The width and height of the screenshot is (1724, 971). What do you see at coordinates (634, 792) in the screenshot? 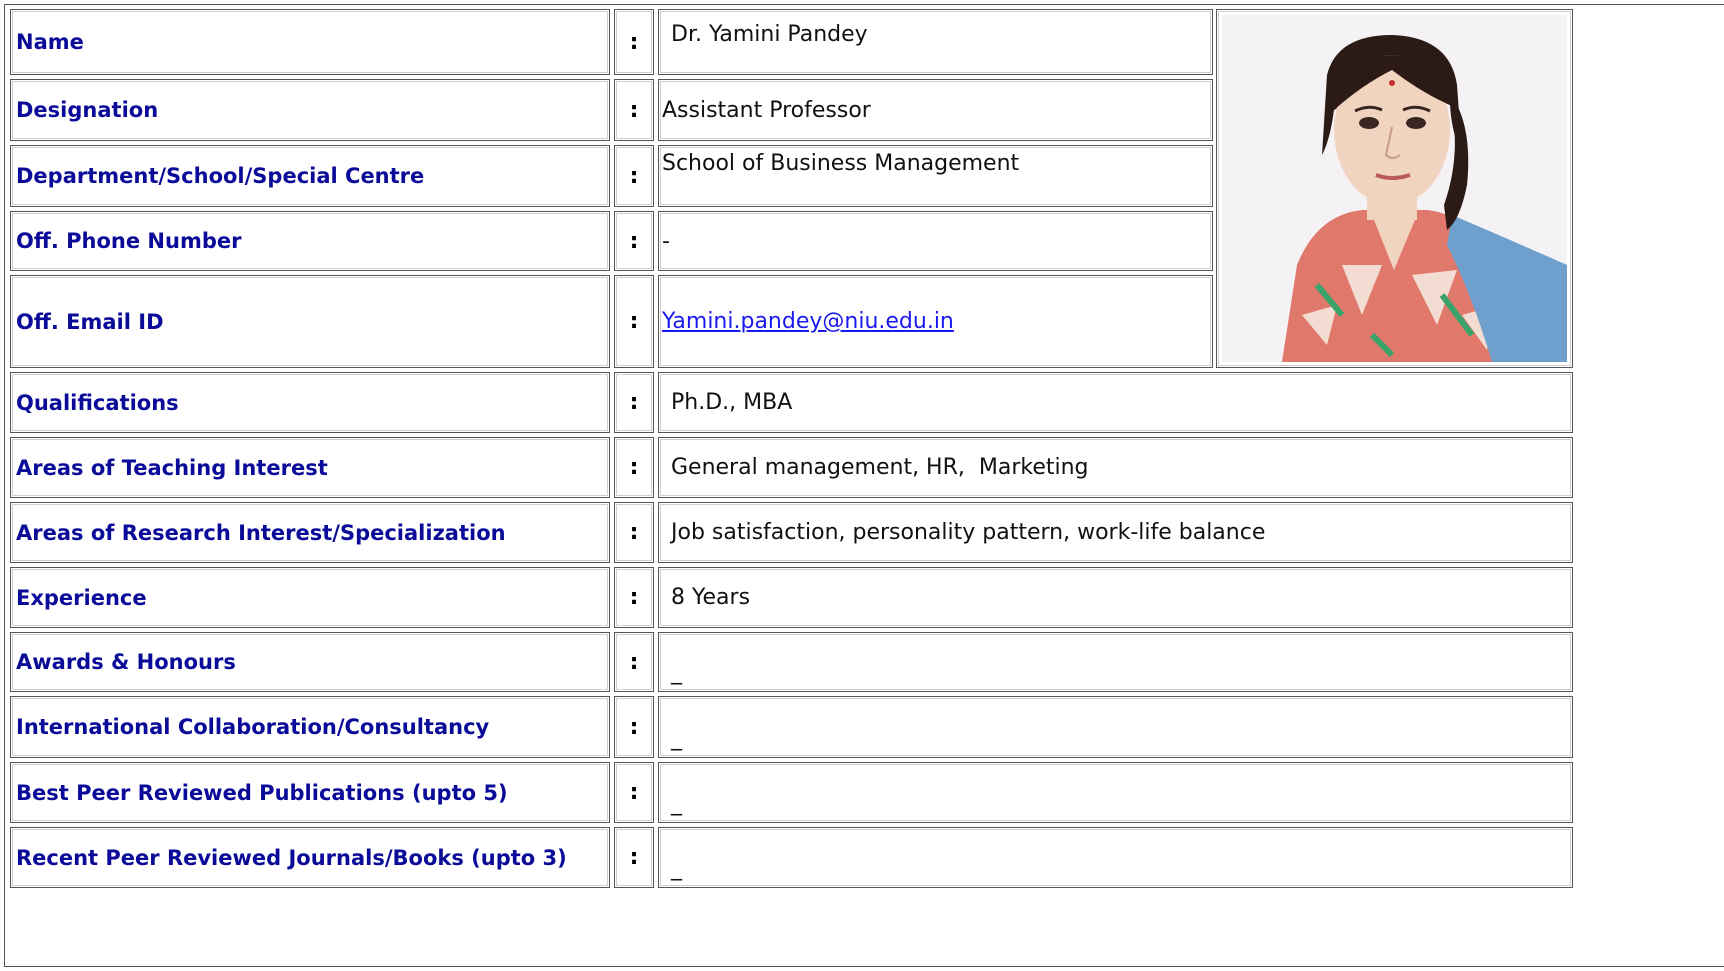
I see `publications-colon: :` at bounding box center [634, 792].